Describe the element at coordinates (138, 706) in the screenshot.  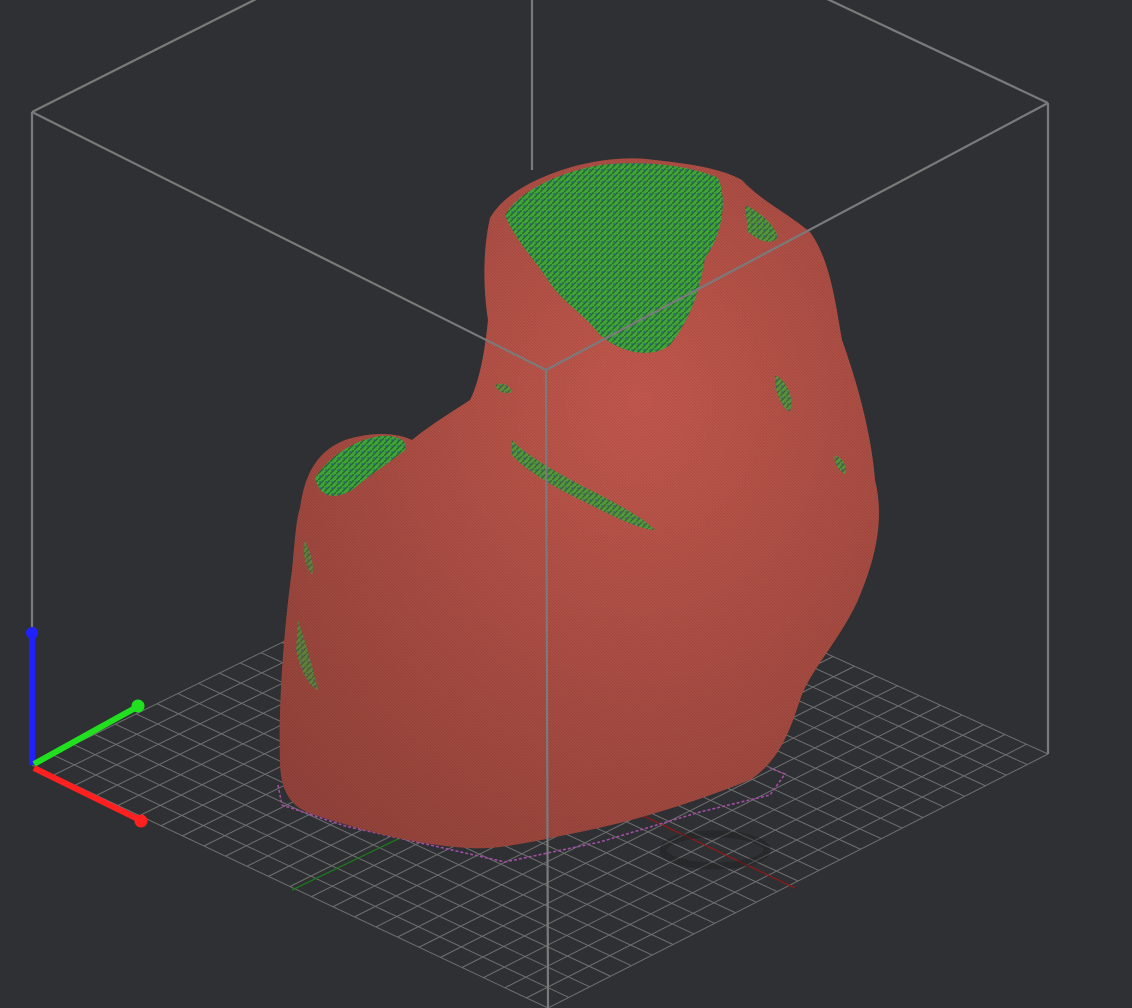
I see `y-axis-handle` at that location.